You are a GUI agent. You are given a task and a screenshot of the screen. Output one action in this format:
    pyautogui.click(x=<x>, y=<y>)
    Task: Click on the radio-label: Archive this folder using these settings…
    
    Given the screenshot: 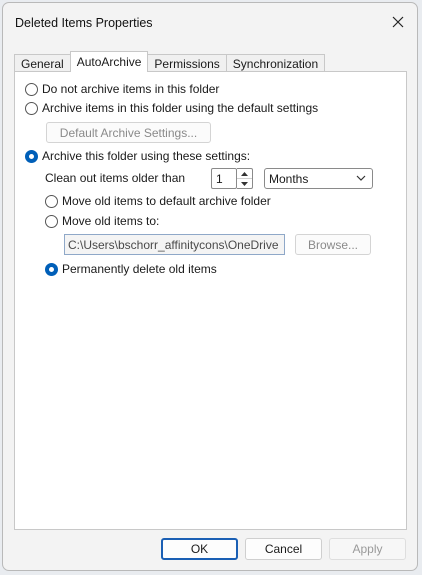 What is the action you would take?
    pyautogui.click(x=146, y=156)
    